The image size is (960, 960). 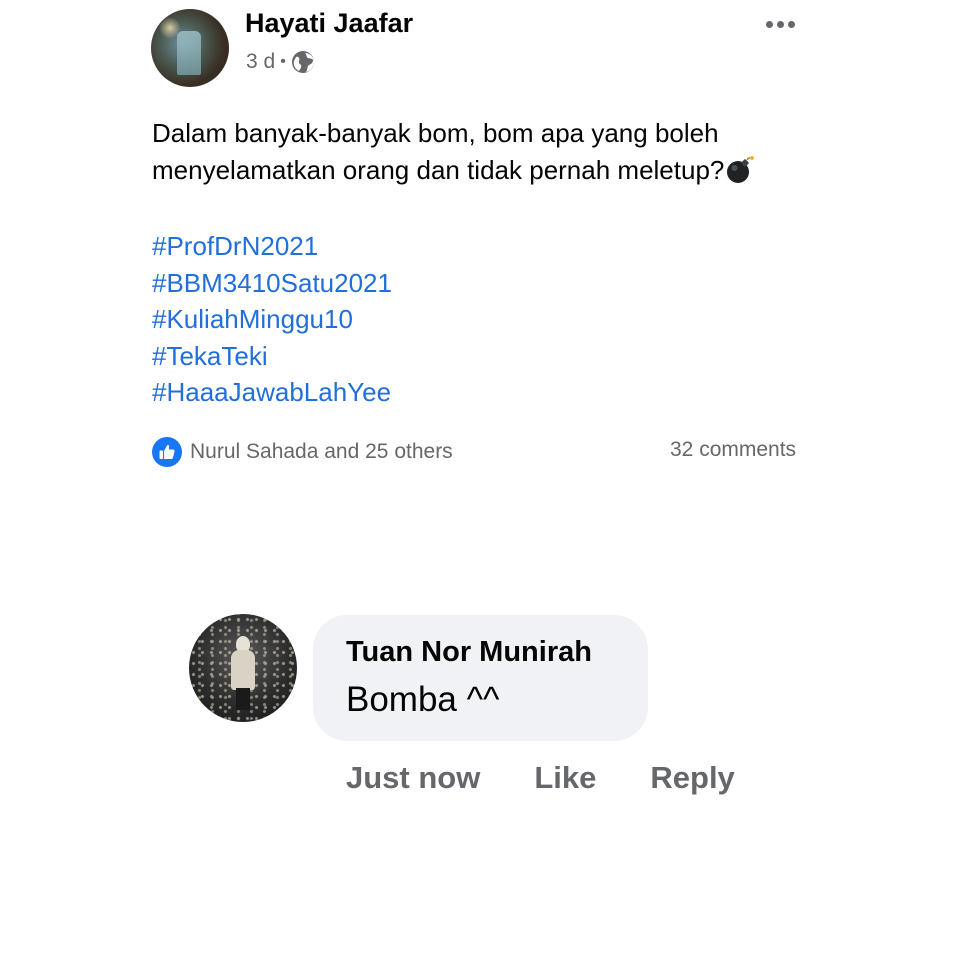 I want to click on post-author-avatar, so click(x=190, y=48).